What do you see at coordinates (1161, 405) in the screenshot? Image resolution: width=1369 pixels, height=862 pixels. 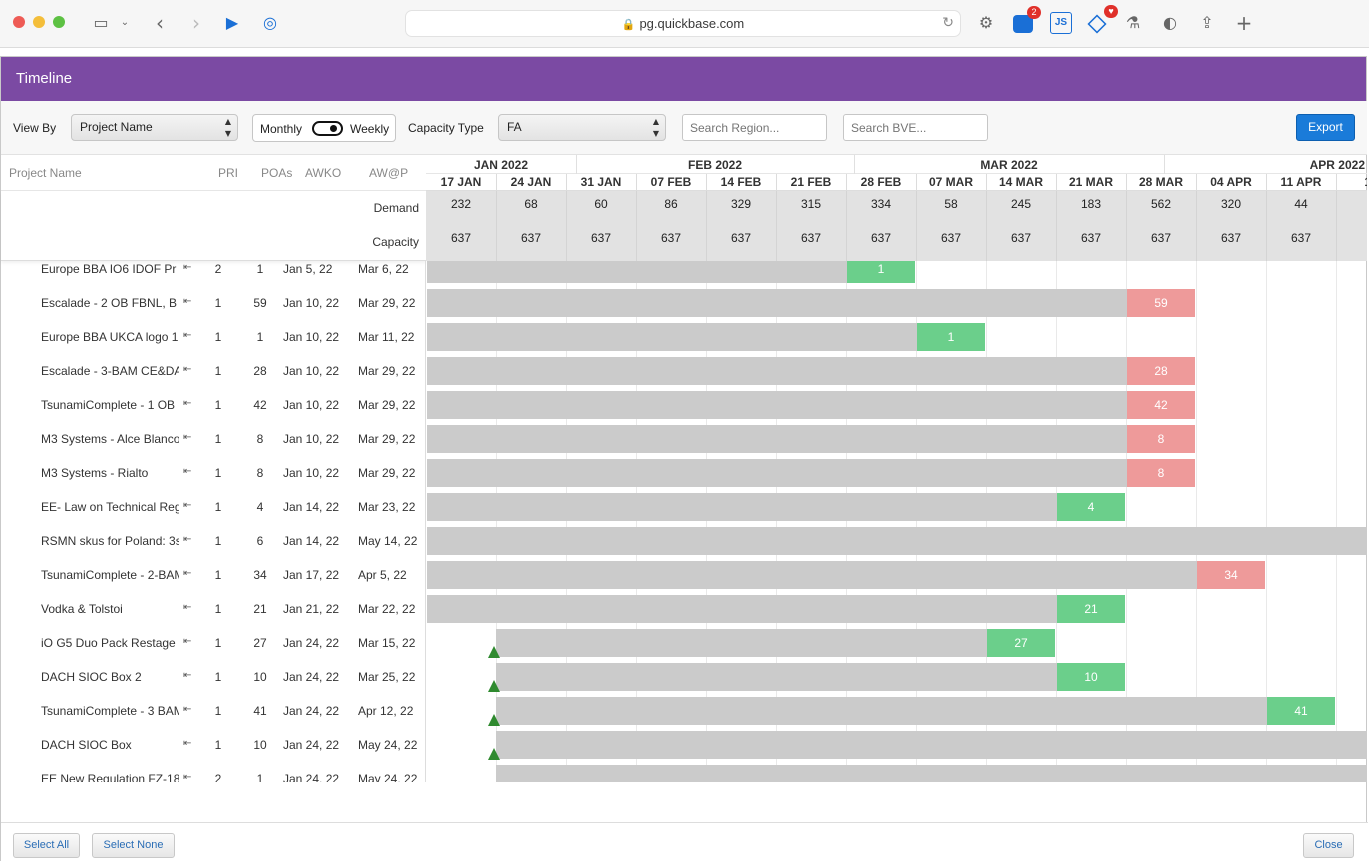 I see `poa-marker: 42` at bounding box center [1161, 405].